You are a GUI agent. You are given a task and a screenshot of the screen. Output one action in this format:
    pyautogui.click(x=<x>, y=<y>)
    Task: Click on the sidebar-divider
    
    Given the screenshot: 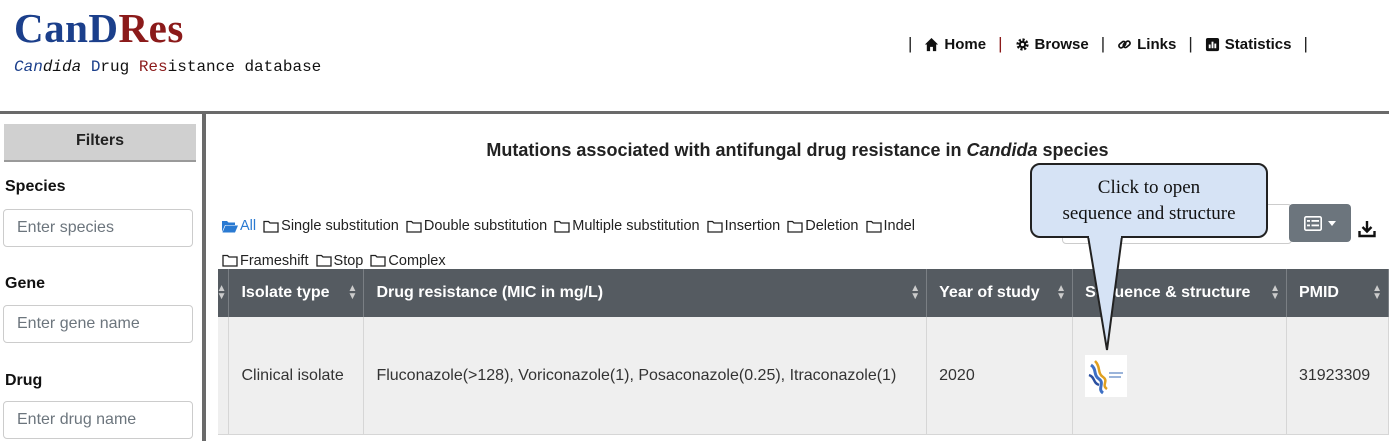 What is the action you would take?
    pyautogui.click(x=204, y=277)
    